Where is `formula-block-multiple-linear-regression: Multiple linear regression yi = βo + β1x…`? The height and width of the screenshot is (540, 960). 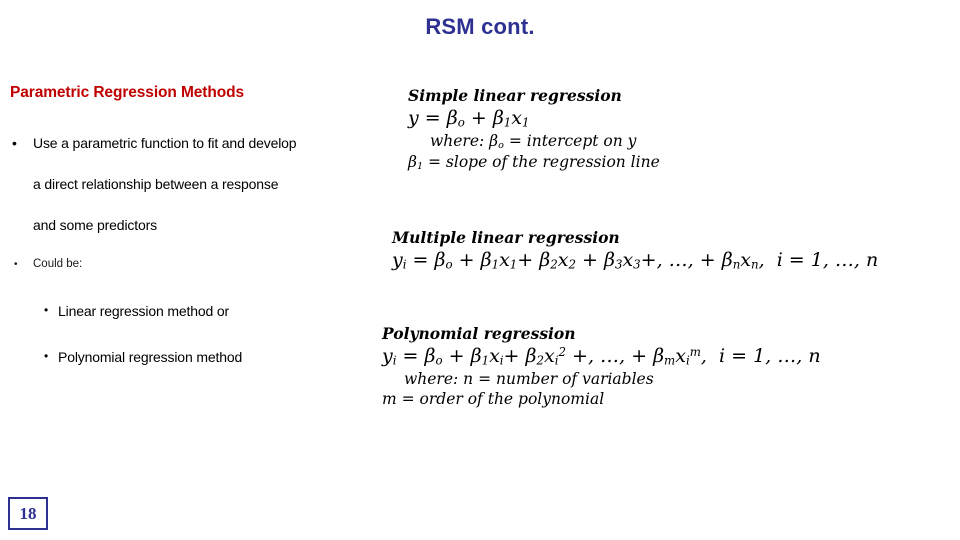
formula-block-multiple-linear-regression: Multiple linear regression yi = βo + β1x… is located at coordinates (635, 250).